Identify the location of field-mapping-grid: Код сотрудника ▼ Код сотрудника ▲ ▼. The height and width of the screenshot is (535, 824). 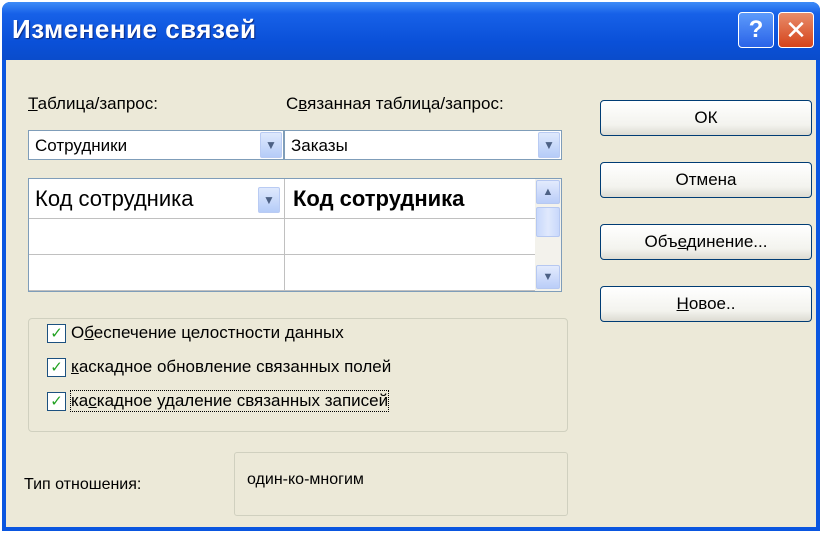
(295, 235).